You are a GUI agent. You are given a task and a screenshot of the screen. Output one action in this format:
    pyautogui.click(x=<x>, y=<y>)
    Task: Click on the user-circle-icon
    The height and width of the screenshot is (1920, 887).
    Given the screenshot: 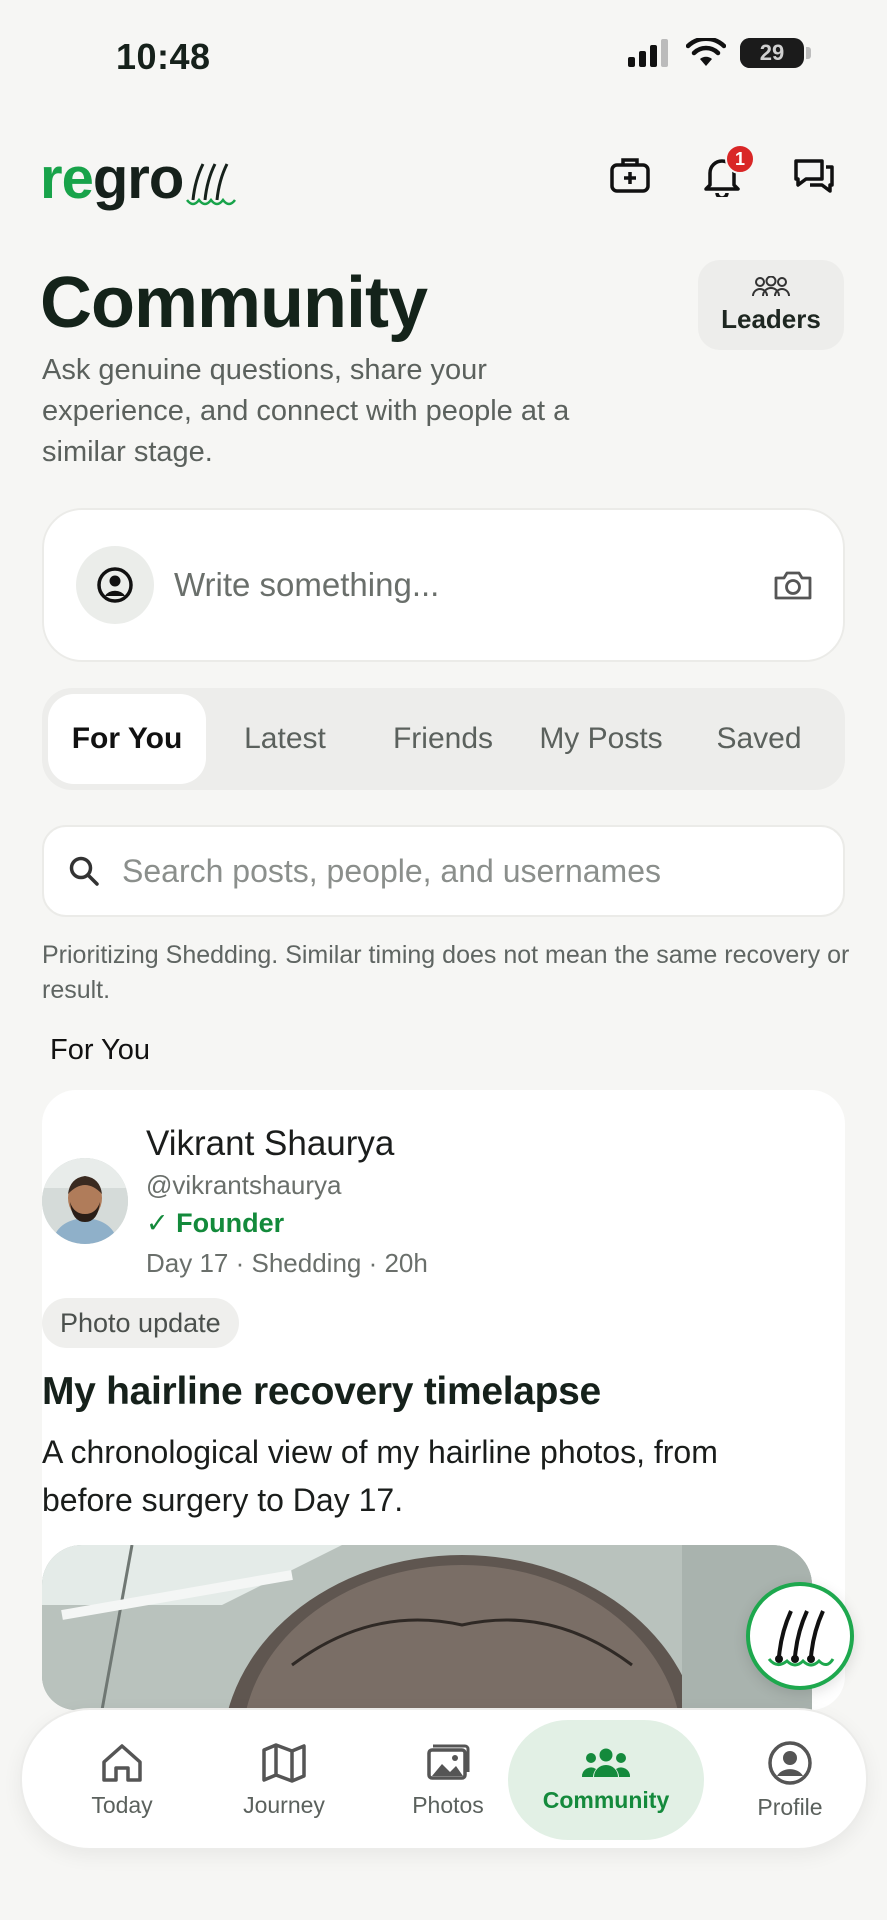 What is the action you would take?
    pyautogui.click(x=115, y=585)
    